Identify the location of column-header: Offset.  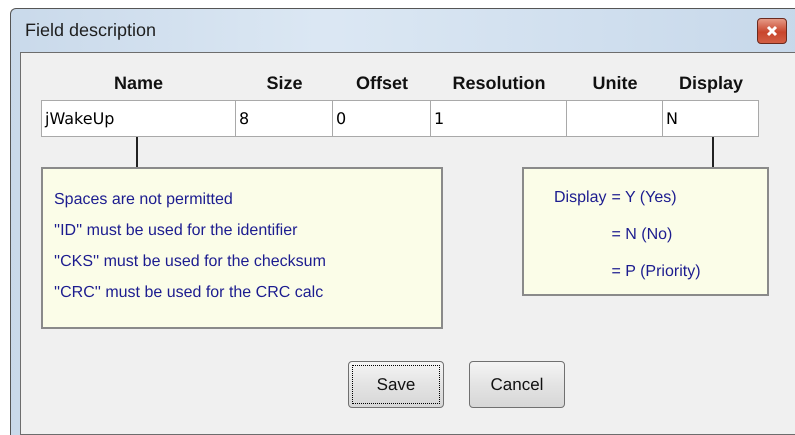
(381, 84).